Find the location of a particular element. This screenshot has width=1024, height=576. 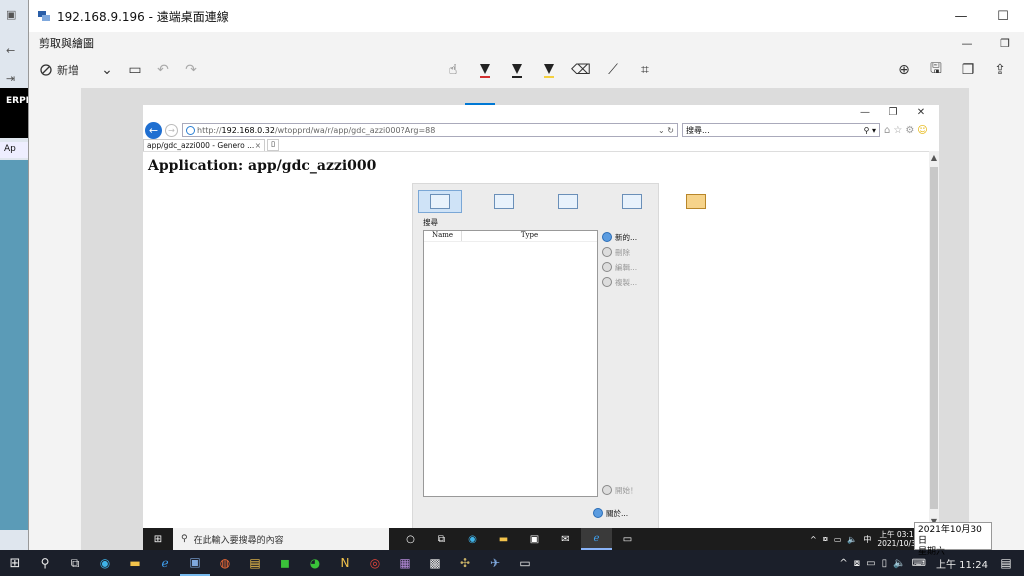

tab-shortcuts is located at coordinates (440, 201).